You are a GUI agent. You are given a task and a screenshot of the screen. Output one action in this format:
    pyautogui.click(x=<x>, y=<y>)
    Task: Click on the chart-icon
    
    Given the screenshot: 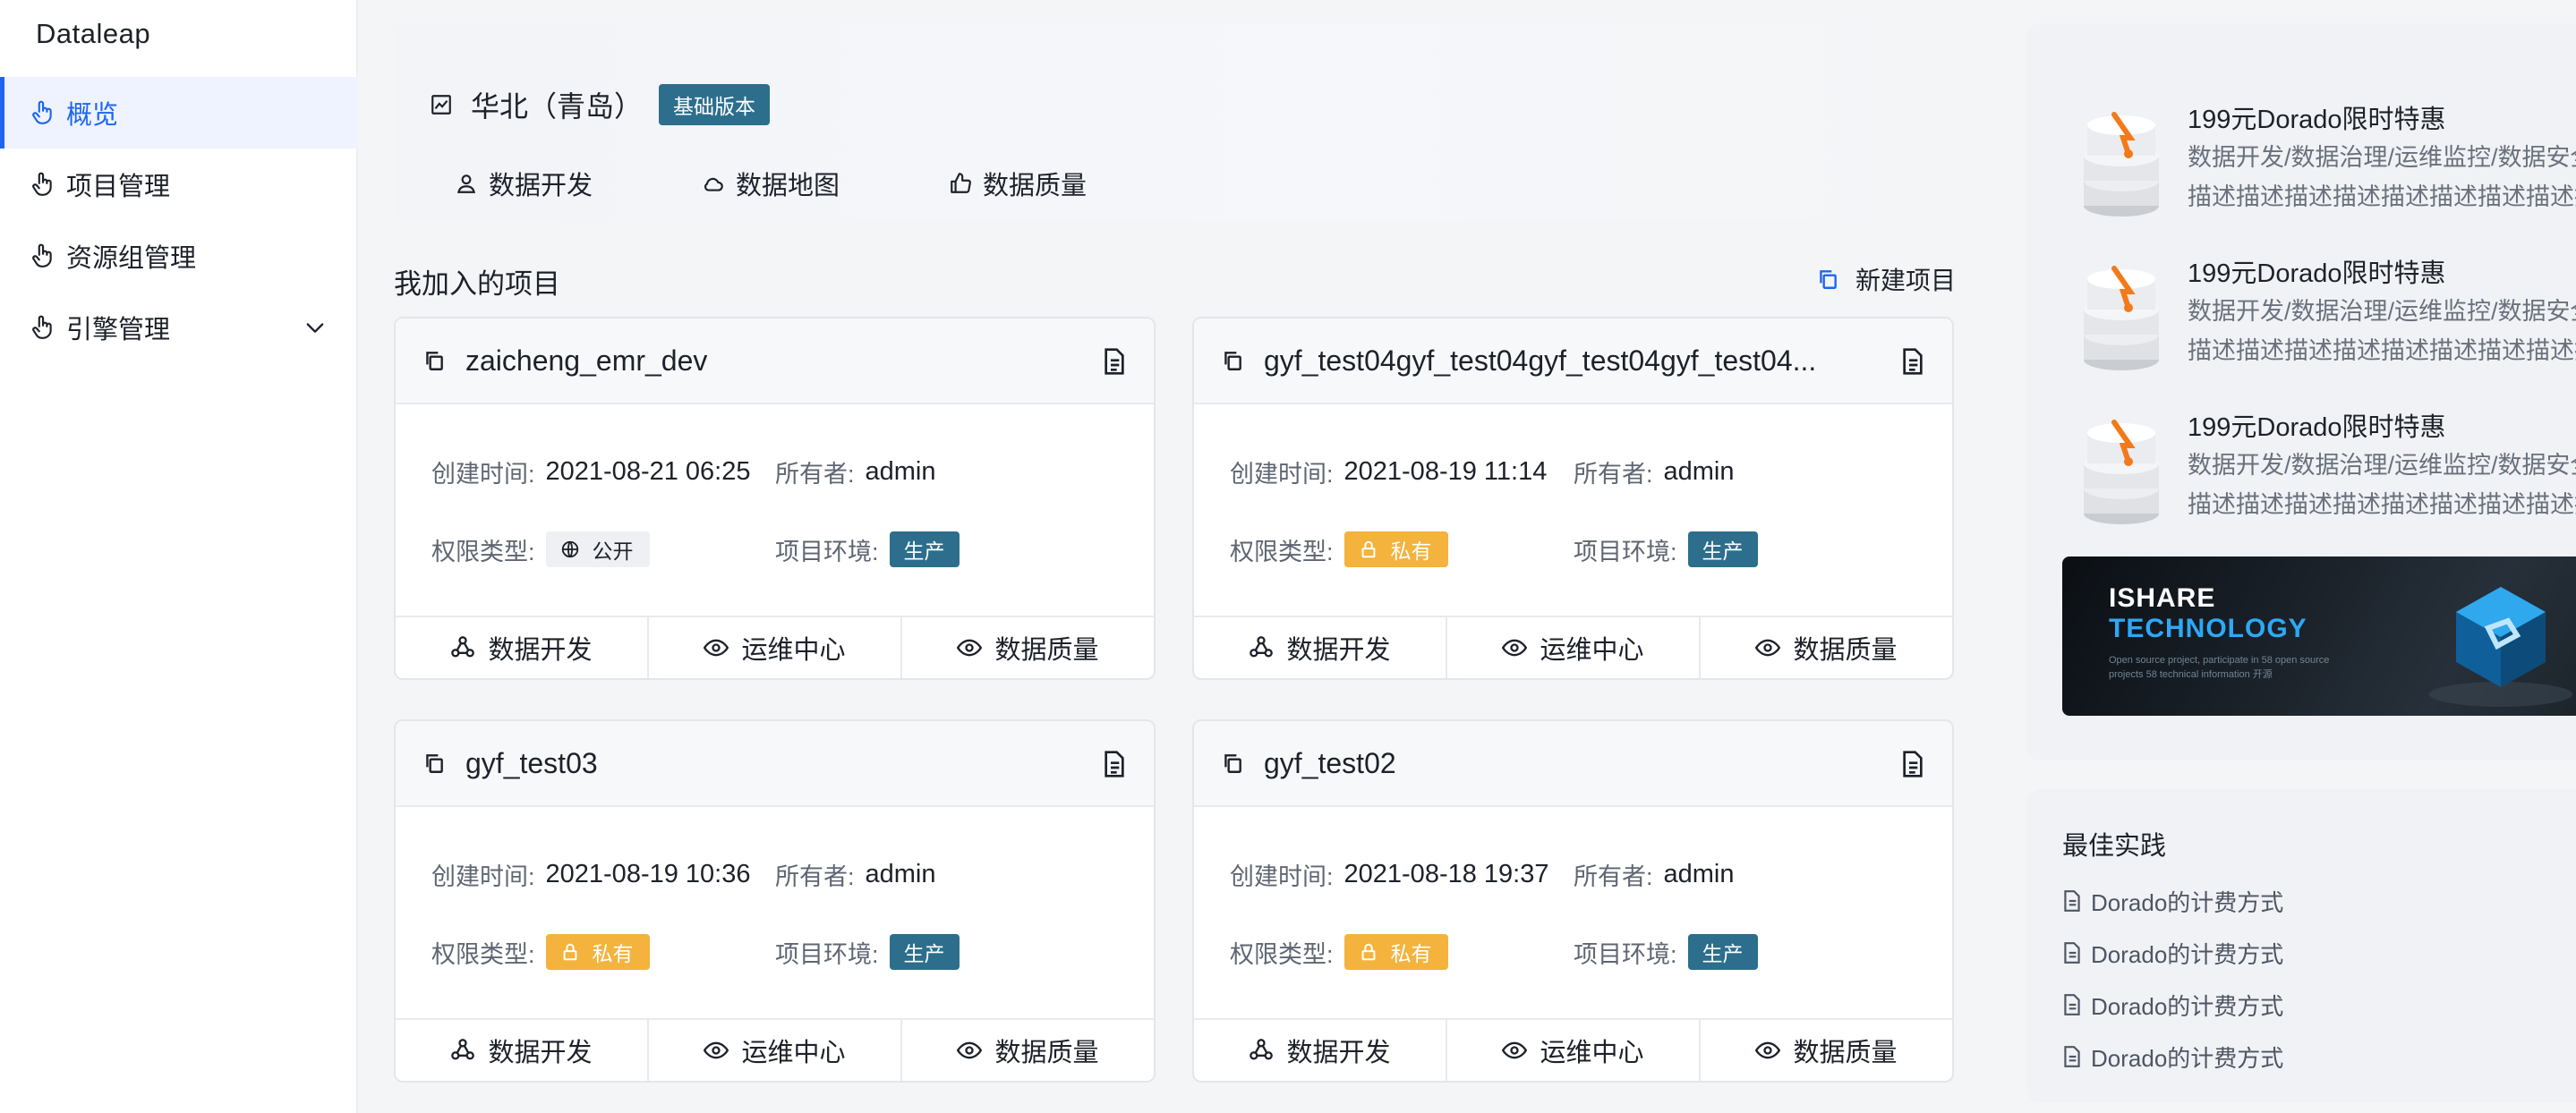 What is the action you would take?
    pyautogui.click(x=441, y=105)
    